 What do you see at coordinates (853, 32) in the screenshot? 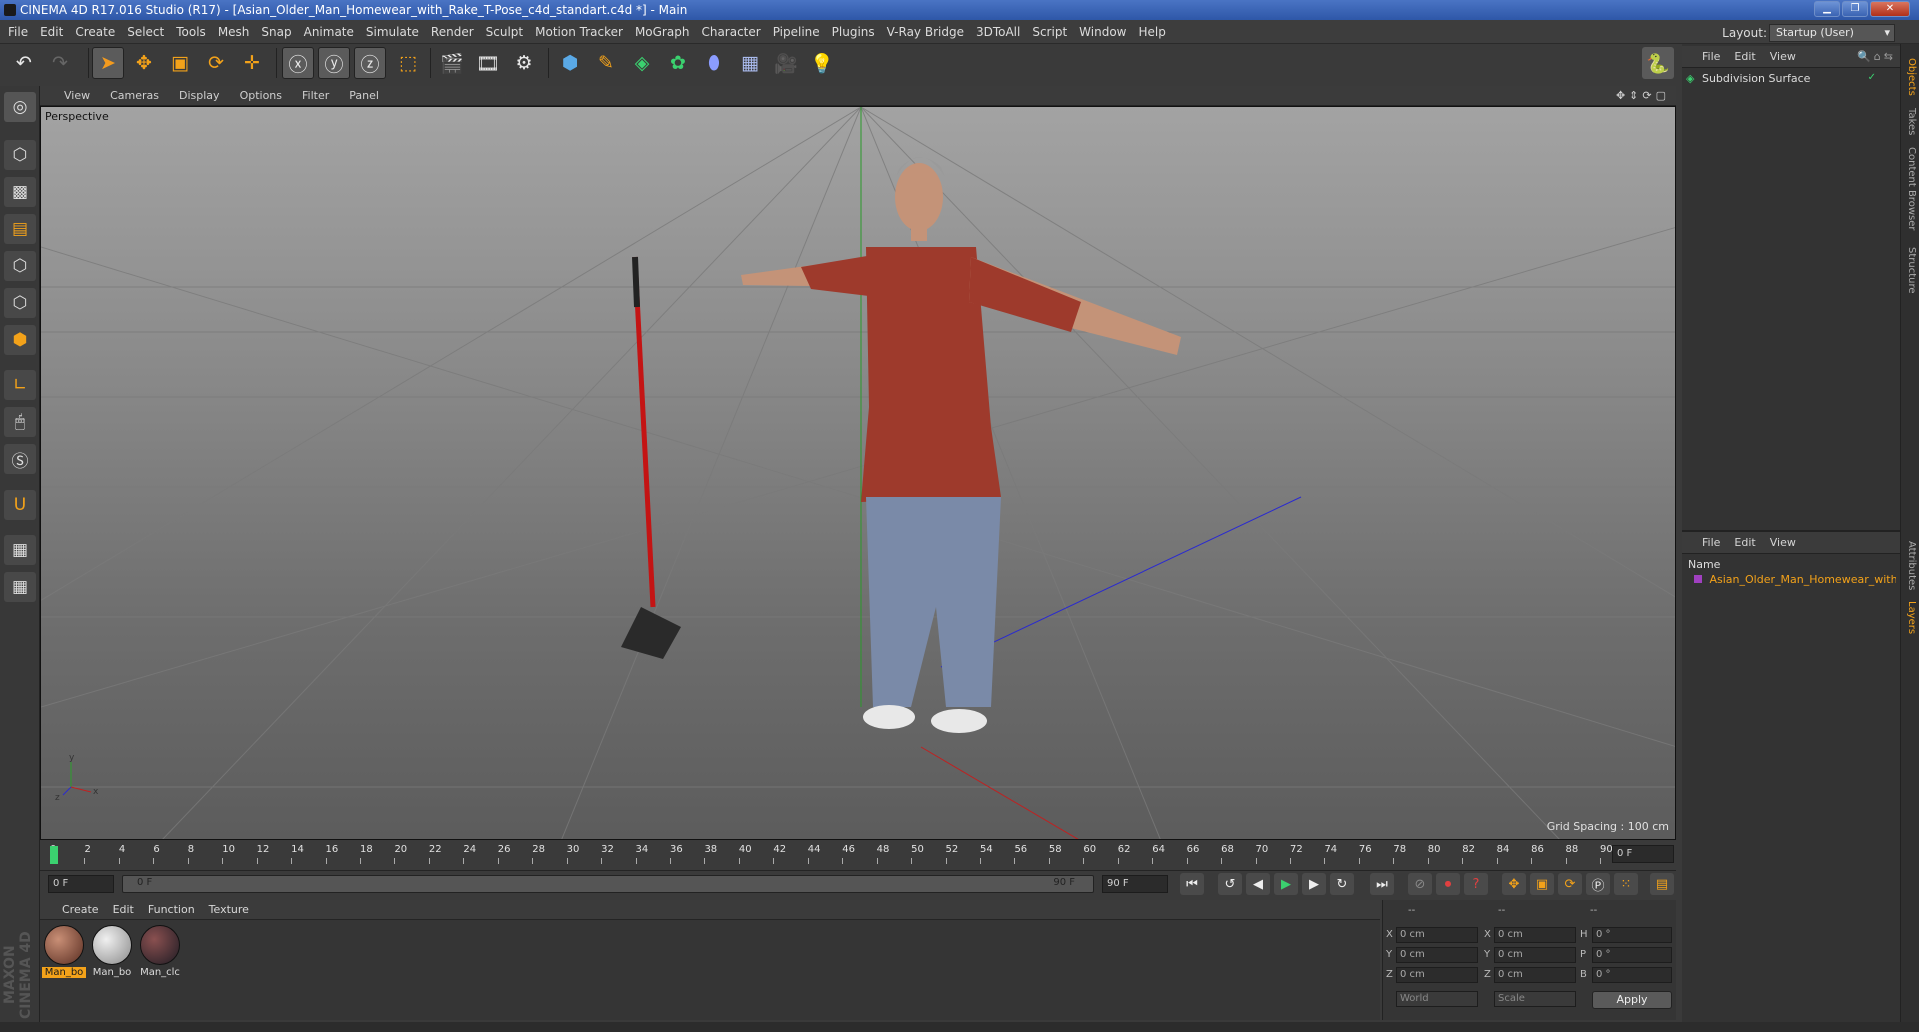
I see `menu-plugins: Plugins` at bounding box center [853, 32].